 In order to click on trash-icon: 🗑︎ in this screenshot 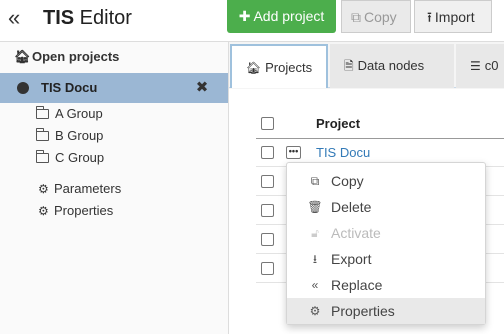, I will do `click(315, 207)`.